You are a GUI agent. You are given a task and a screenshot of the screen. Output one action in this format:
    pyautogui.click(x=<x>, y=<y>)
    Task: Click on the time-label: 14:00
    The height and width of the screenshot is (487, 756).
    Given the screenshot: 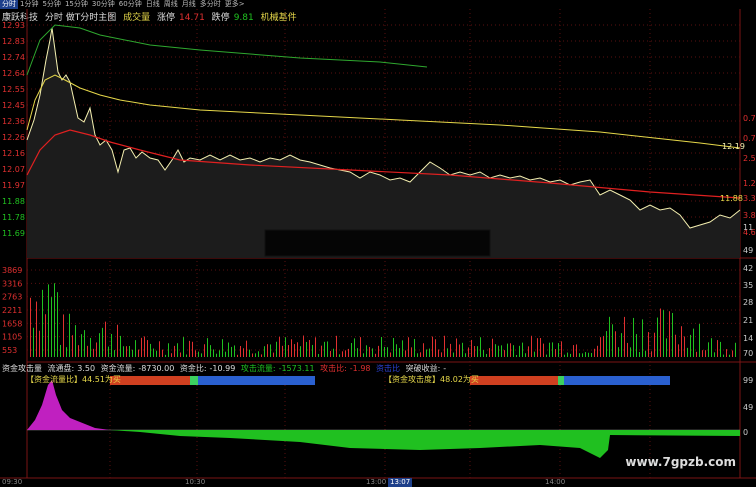 What is the action you would take?
    pyautogui.click(x=555, y=482)
    